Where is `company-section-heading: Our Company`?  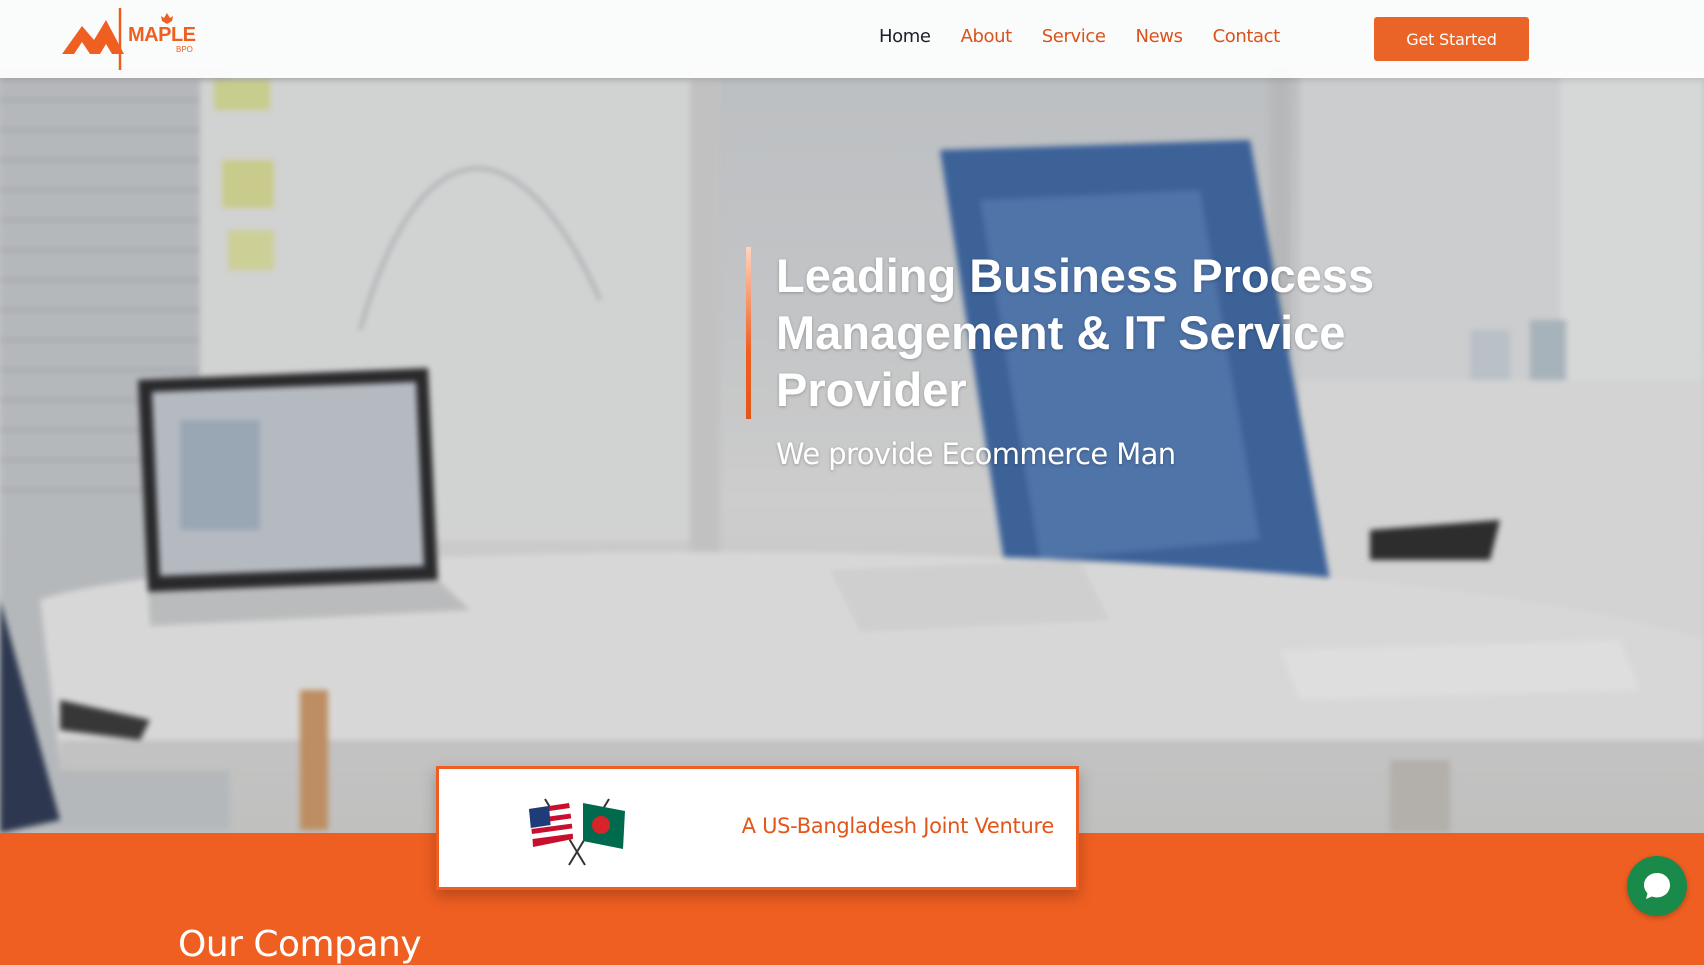 company-section-heading: Our Company is located at coordinates (300, 944).